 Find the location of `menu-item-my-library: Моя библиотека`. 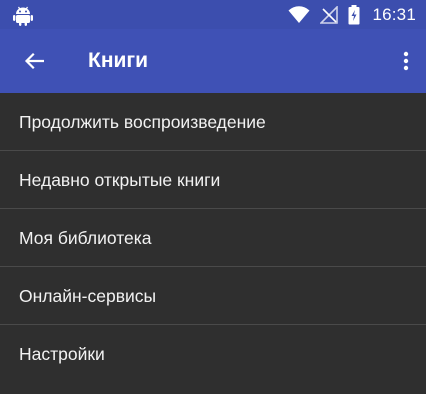

menu-item-my-library: Моя библиотека is located at coordinates (213, 238).